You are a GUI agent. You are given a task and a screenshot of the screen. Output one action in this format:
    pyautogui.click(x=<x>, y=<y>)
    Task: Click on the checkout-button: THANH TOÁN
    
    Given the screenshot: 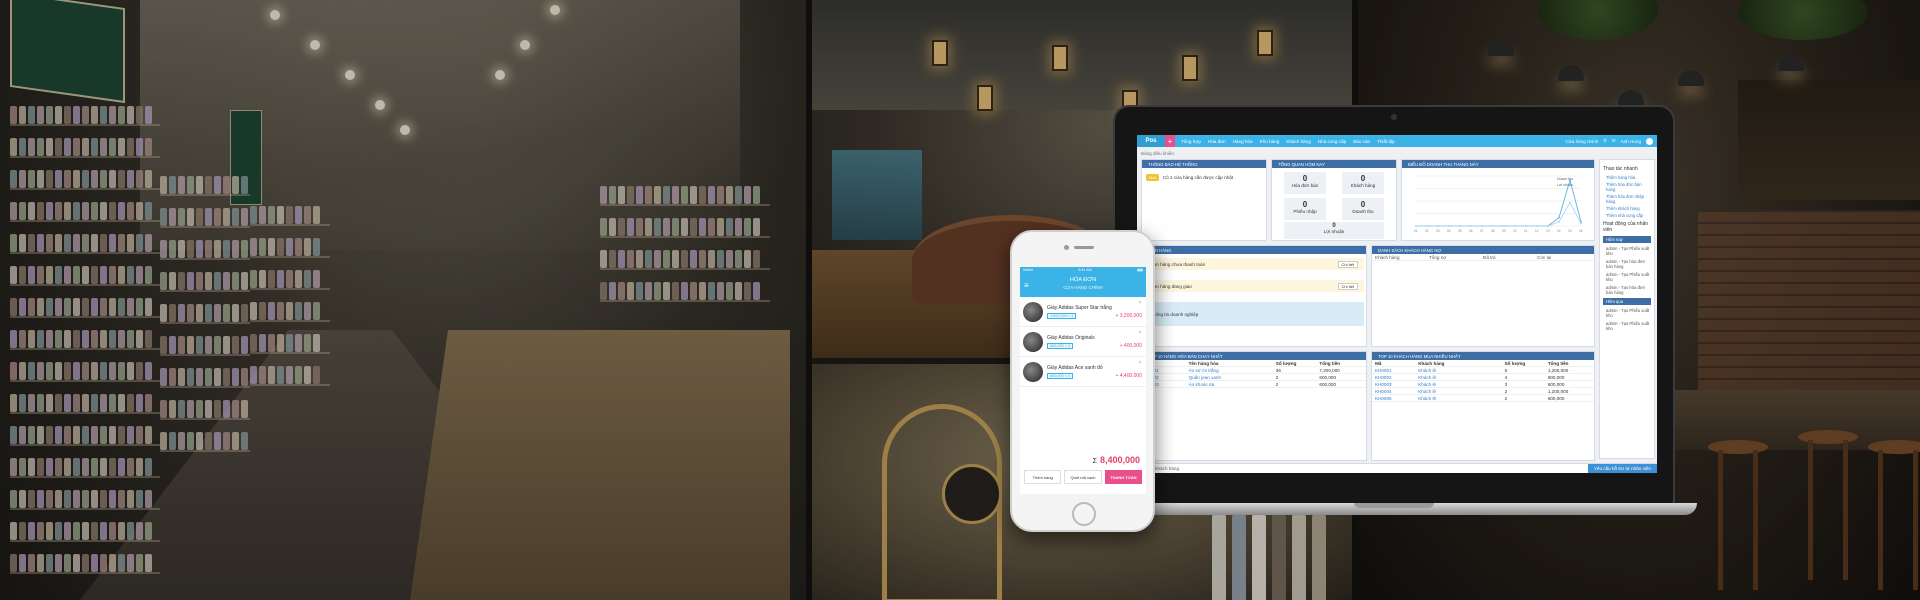 What is the action you would take?
    pyautogui.click(x=1123, y=477)
    